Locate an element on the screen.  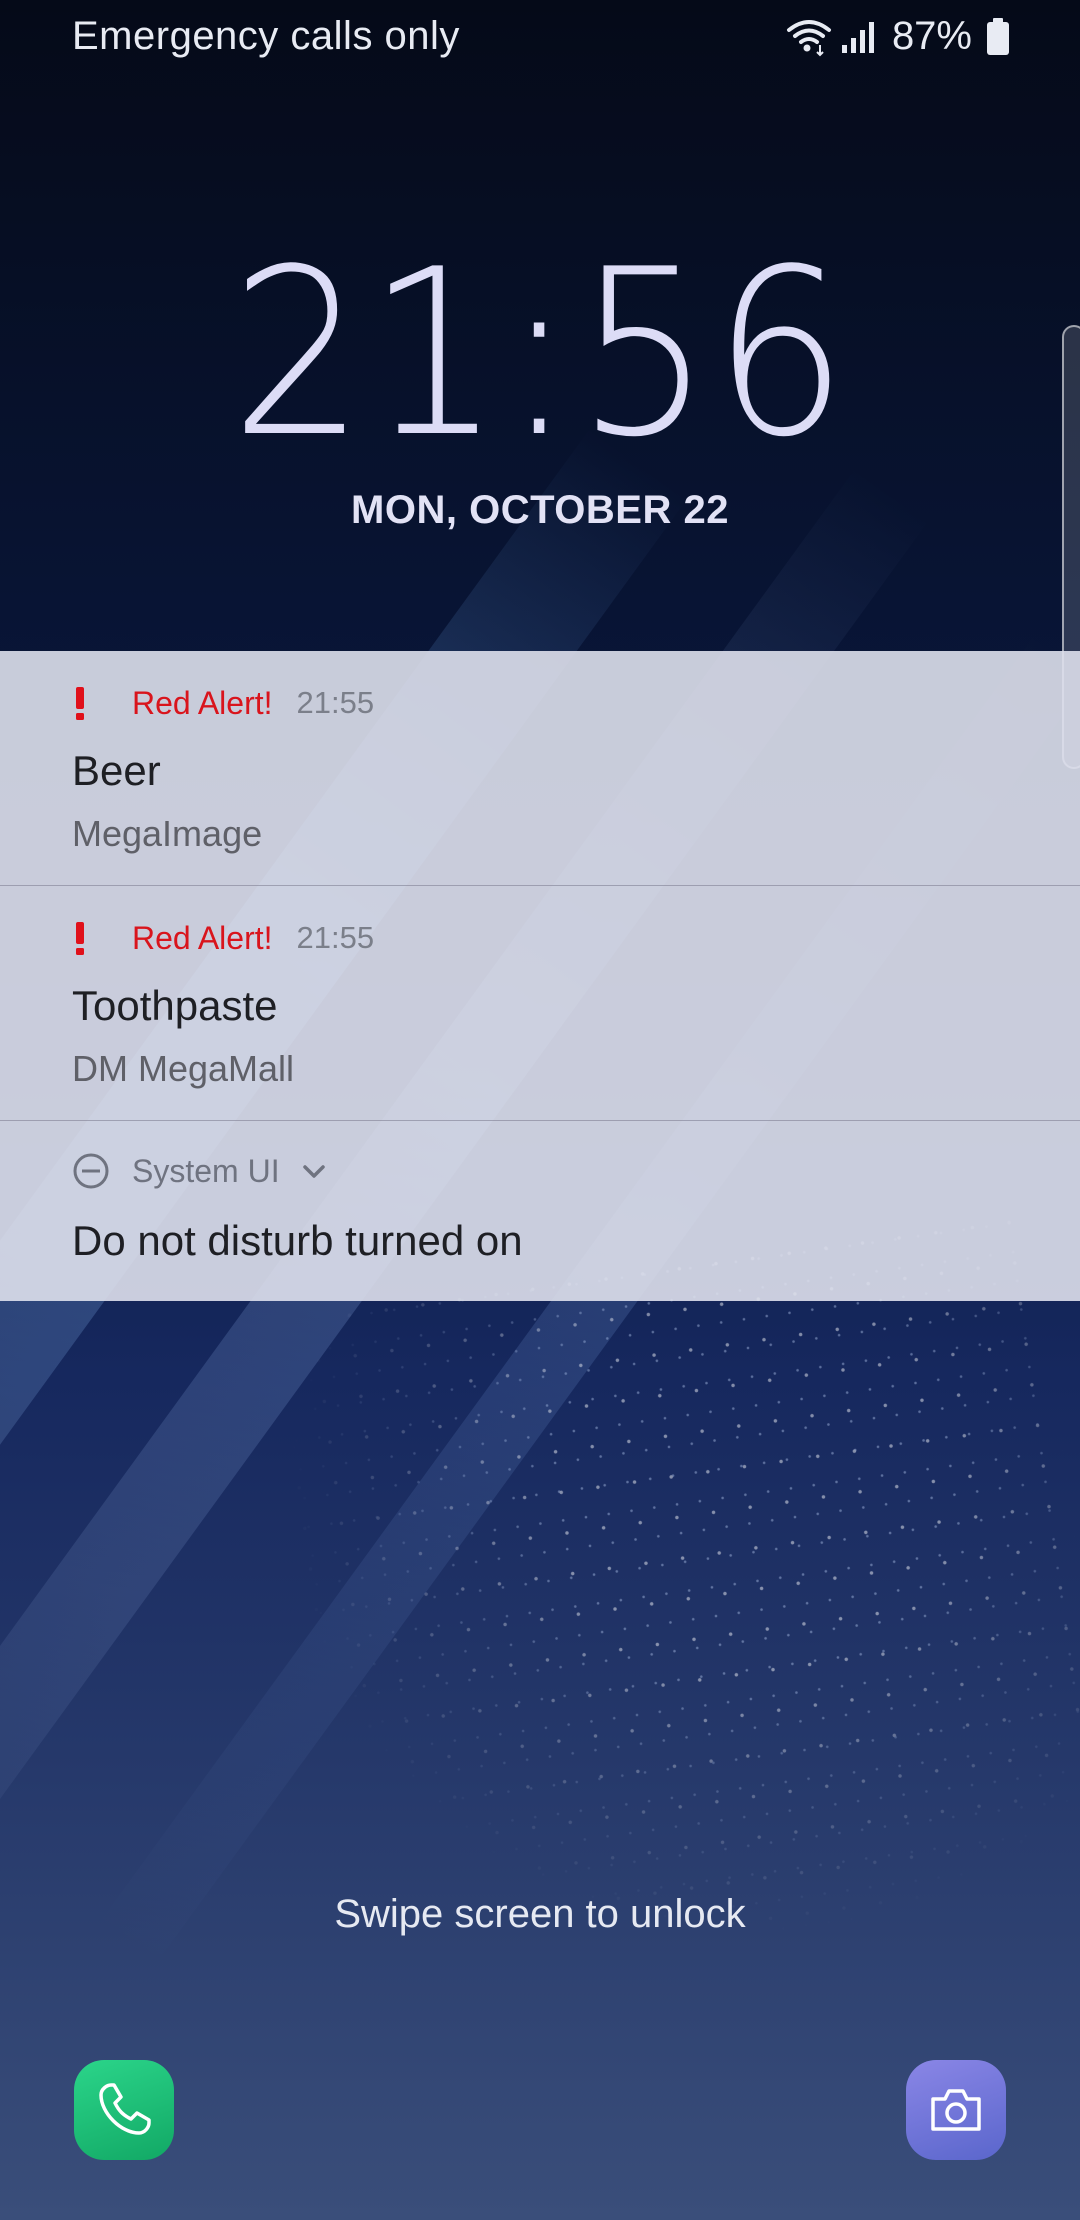
signal-icon is located at coordinates (857, 37).